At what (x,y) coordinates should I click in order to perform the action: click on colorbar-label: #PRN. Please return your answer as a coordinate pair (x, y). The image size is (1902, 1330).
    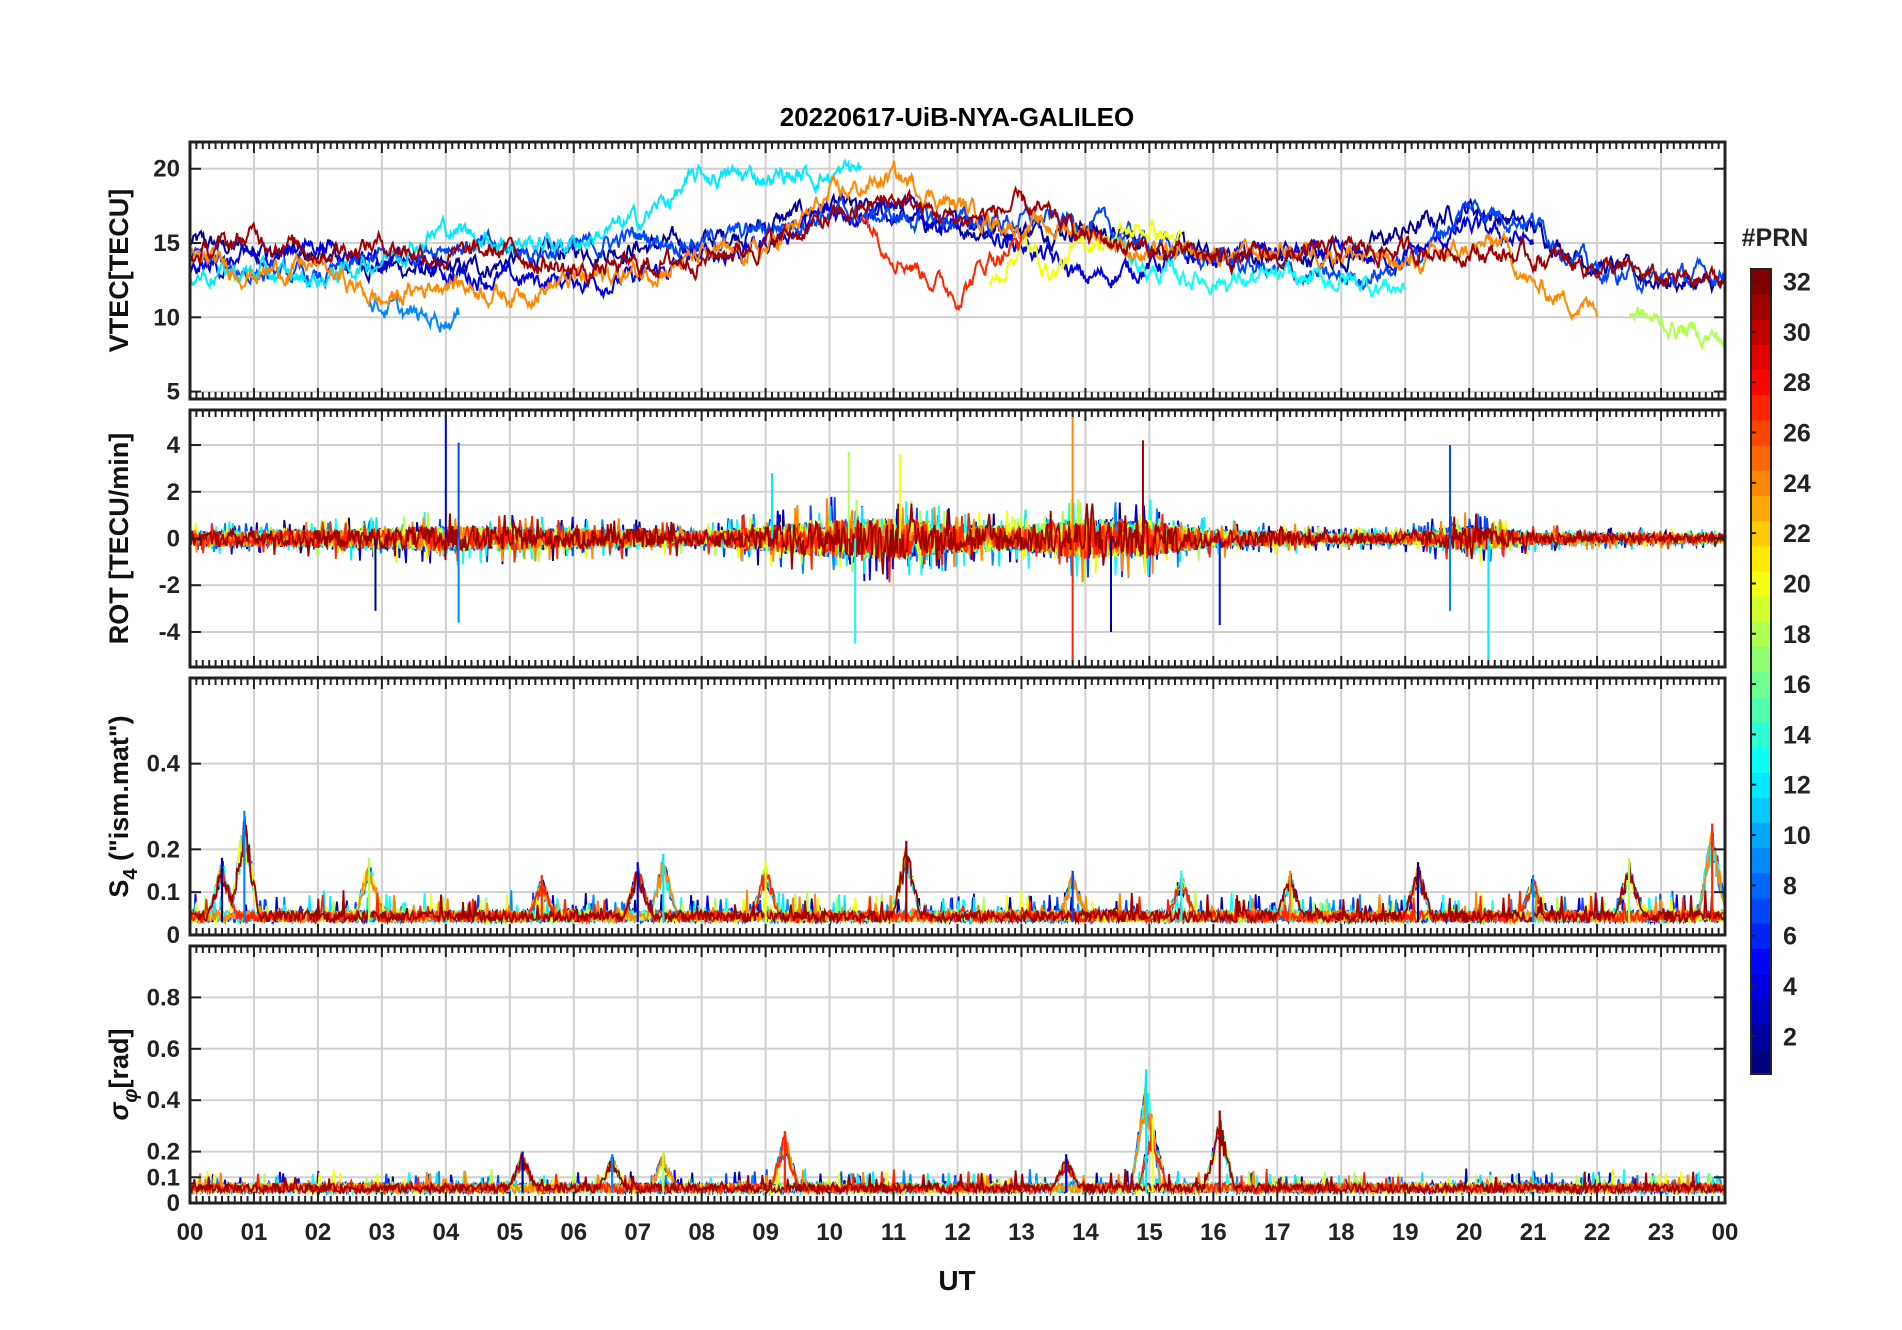
    Looking at the image, I should click on (1775, 238).